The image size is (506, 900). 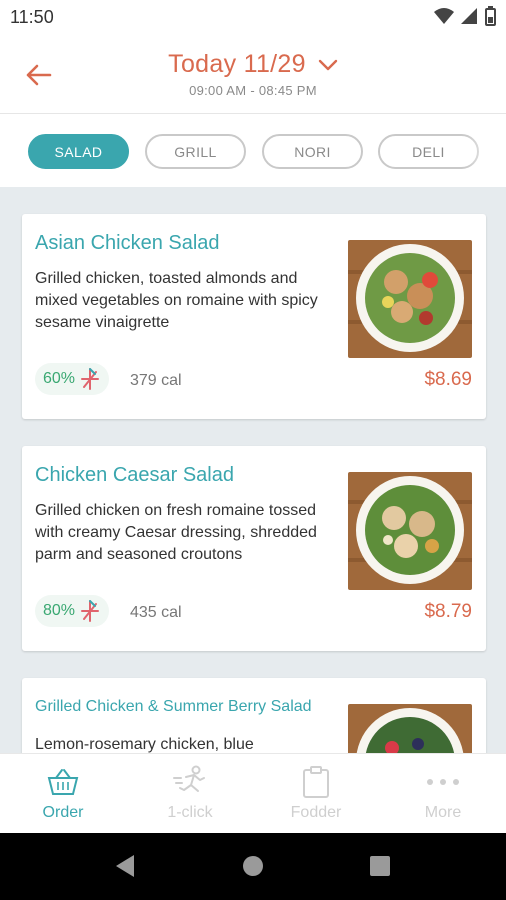 I want to click on health-badge: 80%, so click(x=72, y=611).